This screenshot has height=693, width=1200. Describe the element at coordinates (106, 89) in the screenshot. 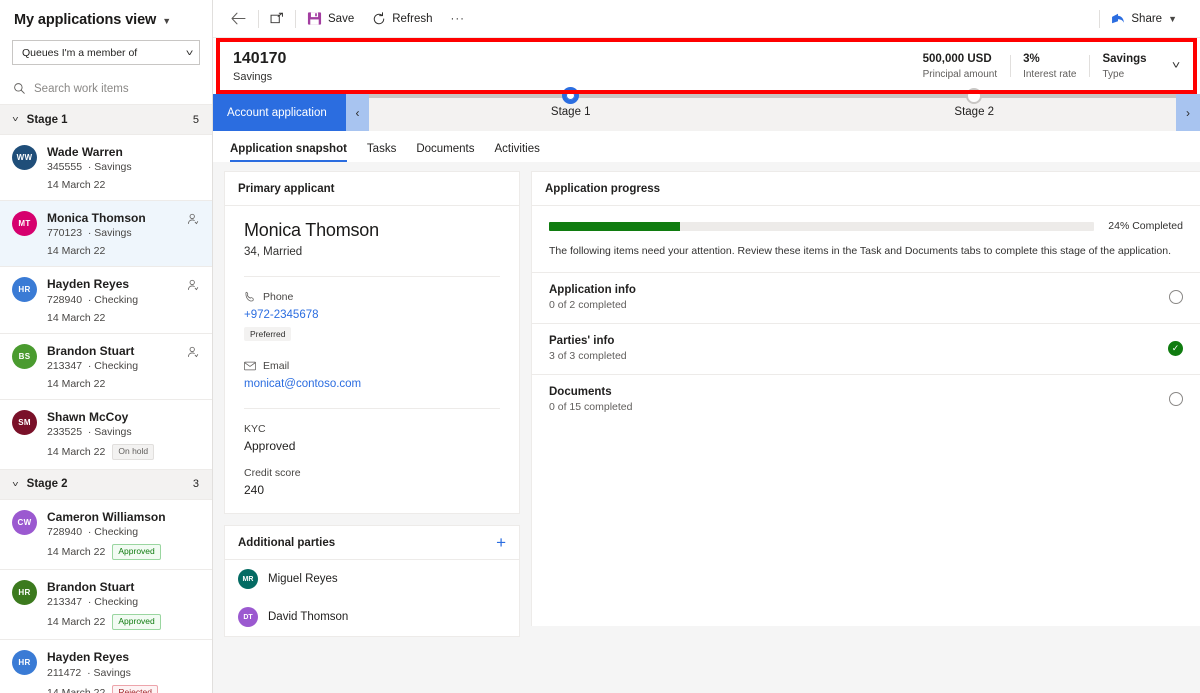

I see `search-work-items: Search work items` at that location.